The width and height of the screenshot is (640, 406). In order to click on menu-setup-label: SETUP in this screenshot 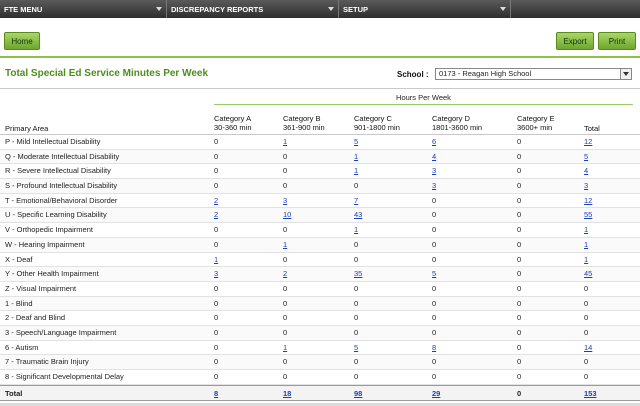, I will do `click(356, 9)`.